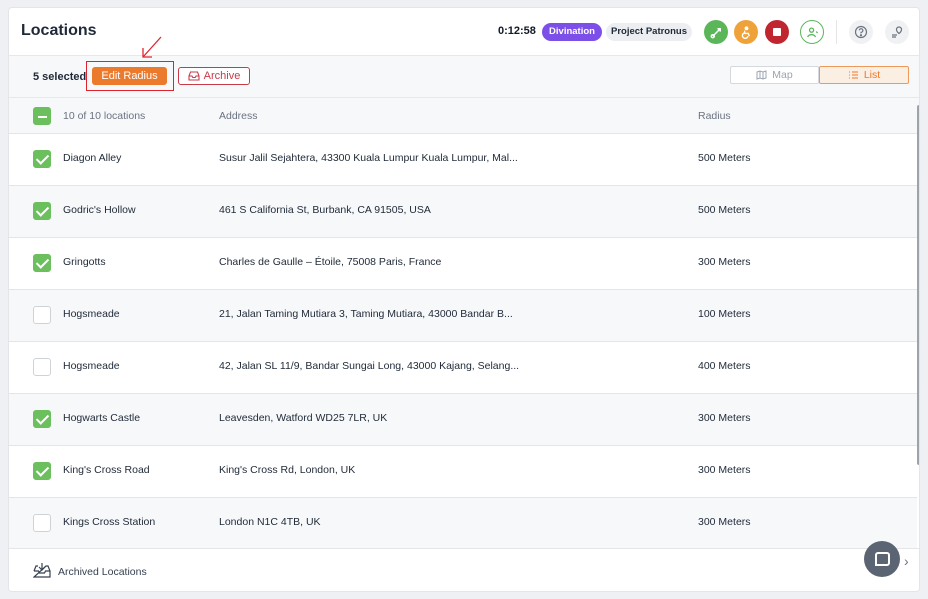 The width and height of the screenshot is (928, 599). What do you see at coordinates (42, 570) in the screenshot?
I see `inbox-download-icon` at bounding box center [42, 570].